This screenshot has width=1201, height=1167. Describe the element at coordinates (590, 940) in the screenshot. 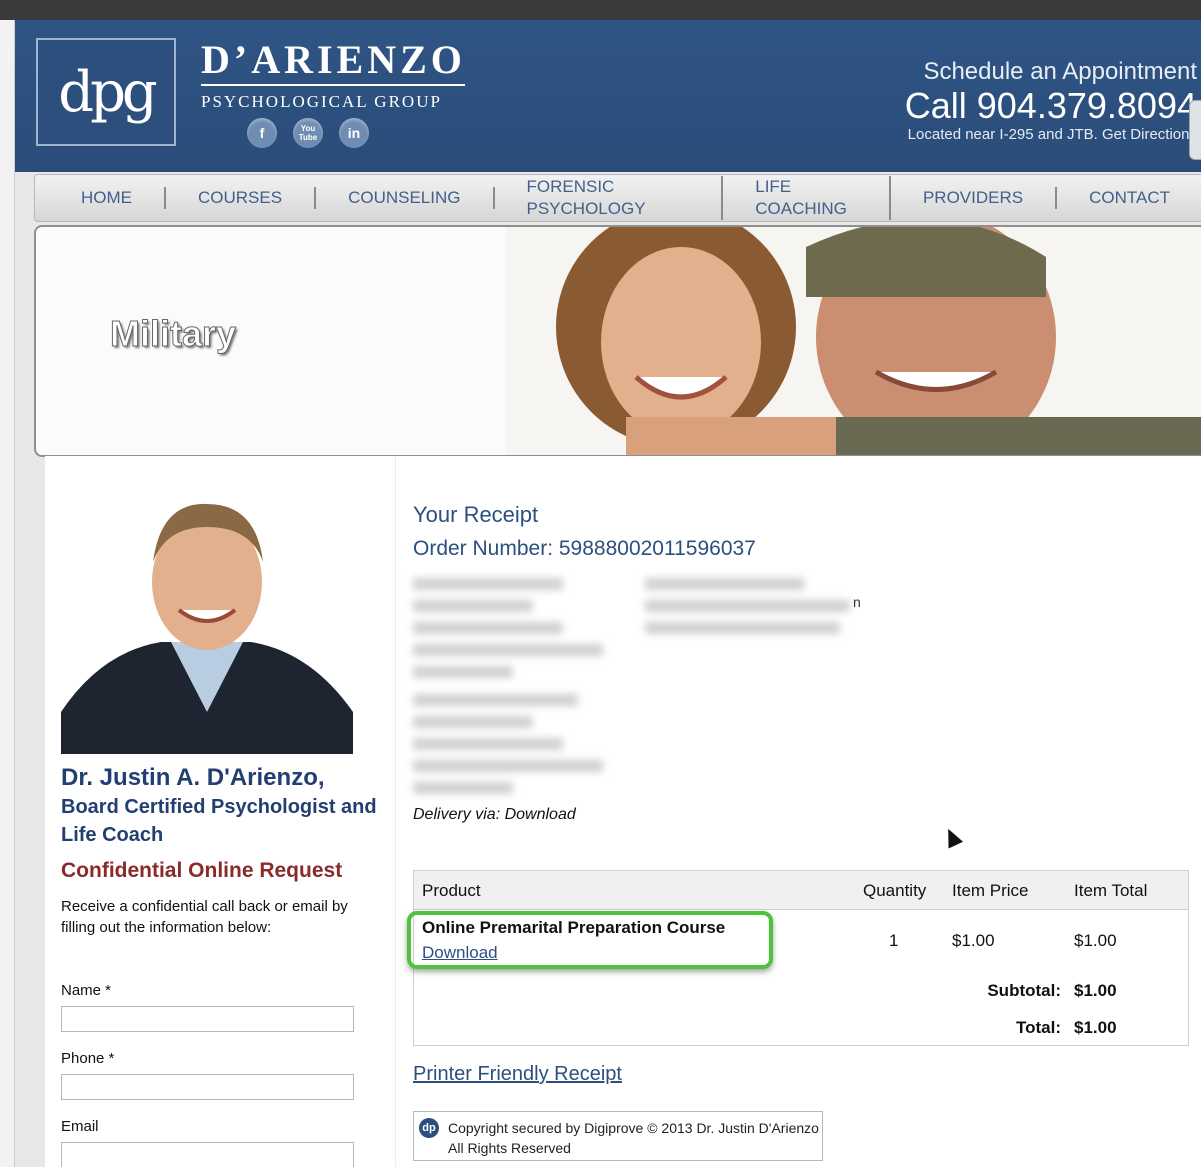

I see `annotation-highlight` at that location.